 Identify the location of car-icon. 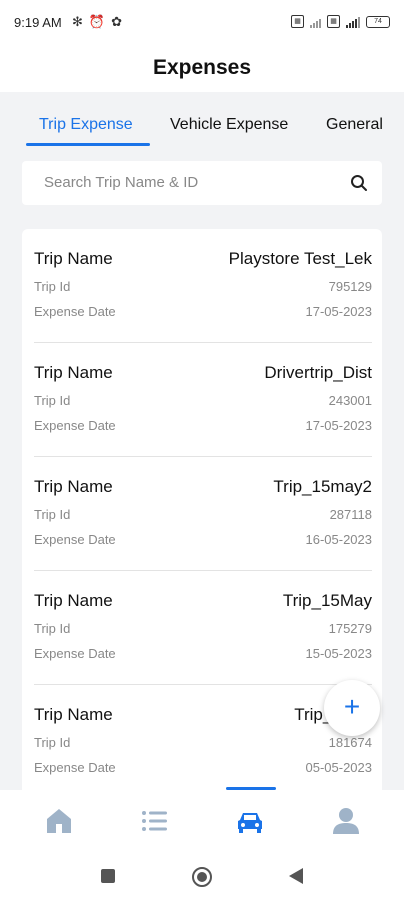
(250, 821).